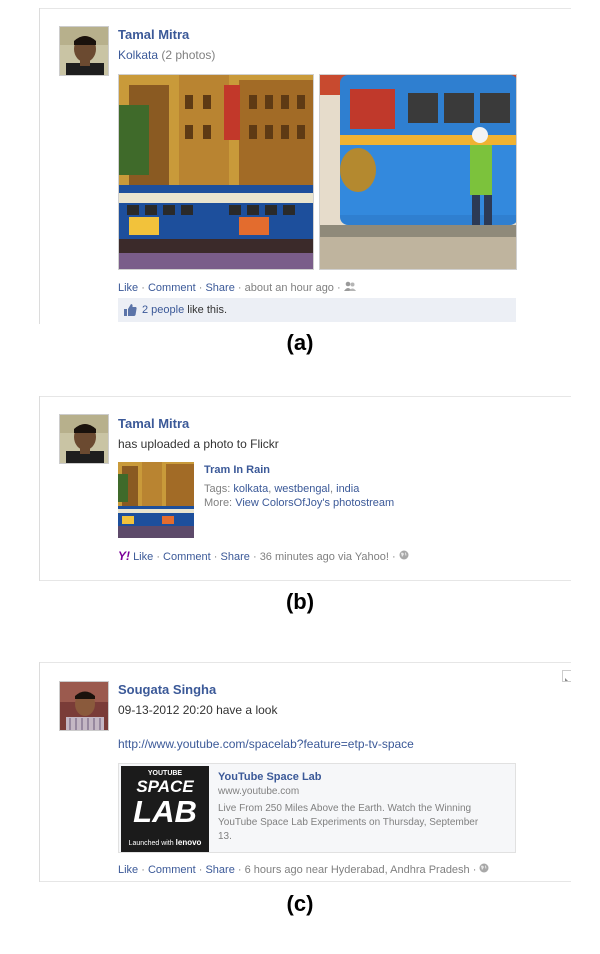 Image resolution: width=600 pixels, height=954 pixels. I want to click on like-summary-text: 2 people like this., so click(184, 310).